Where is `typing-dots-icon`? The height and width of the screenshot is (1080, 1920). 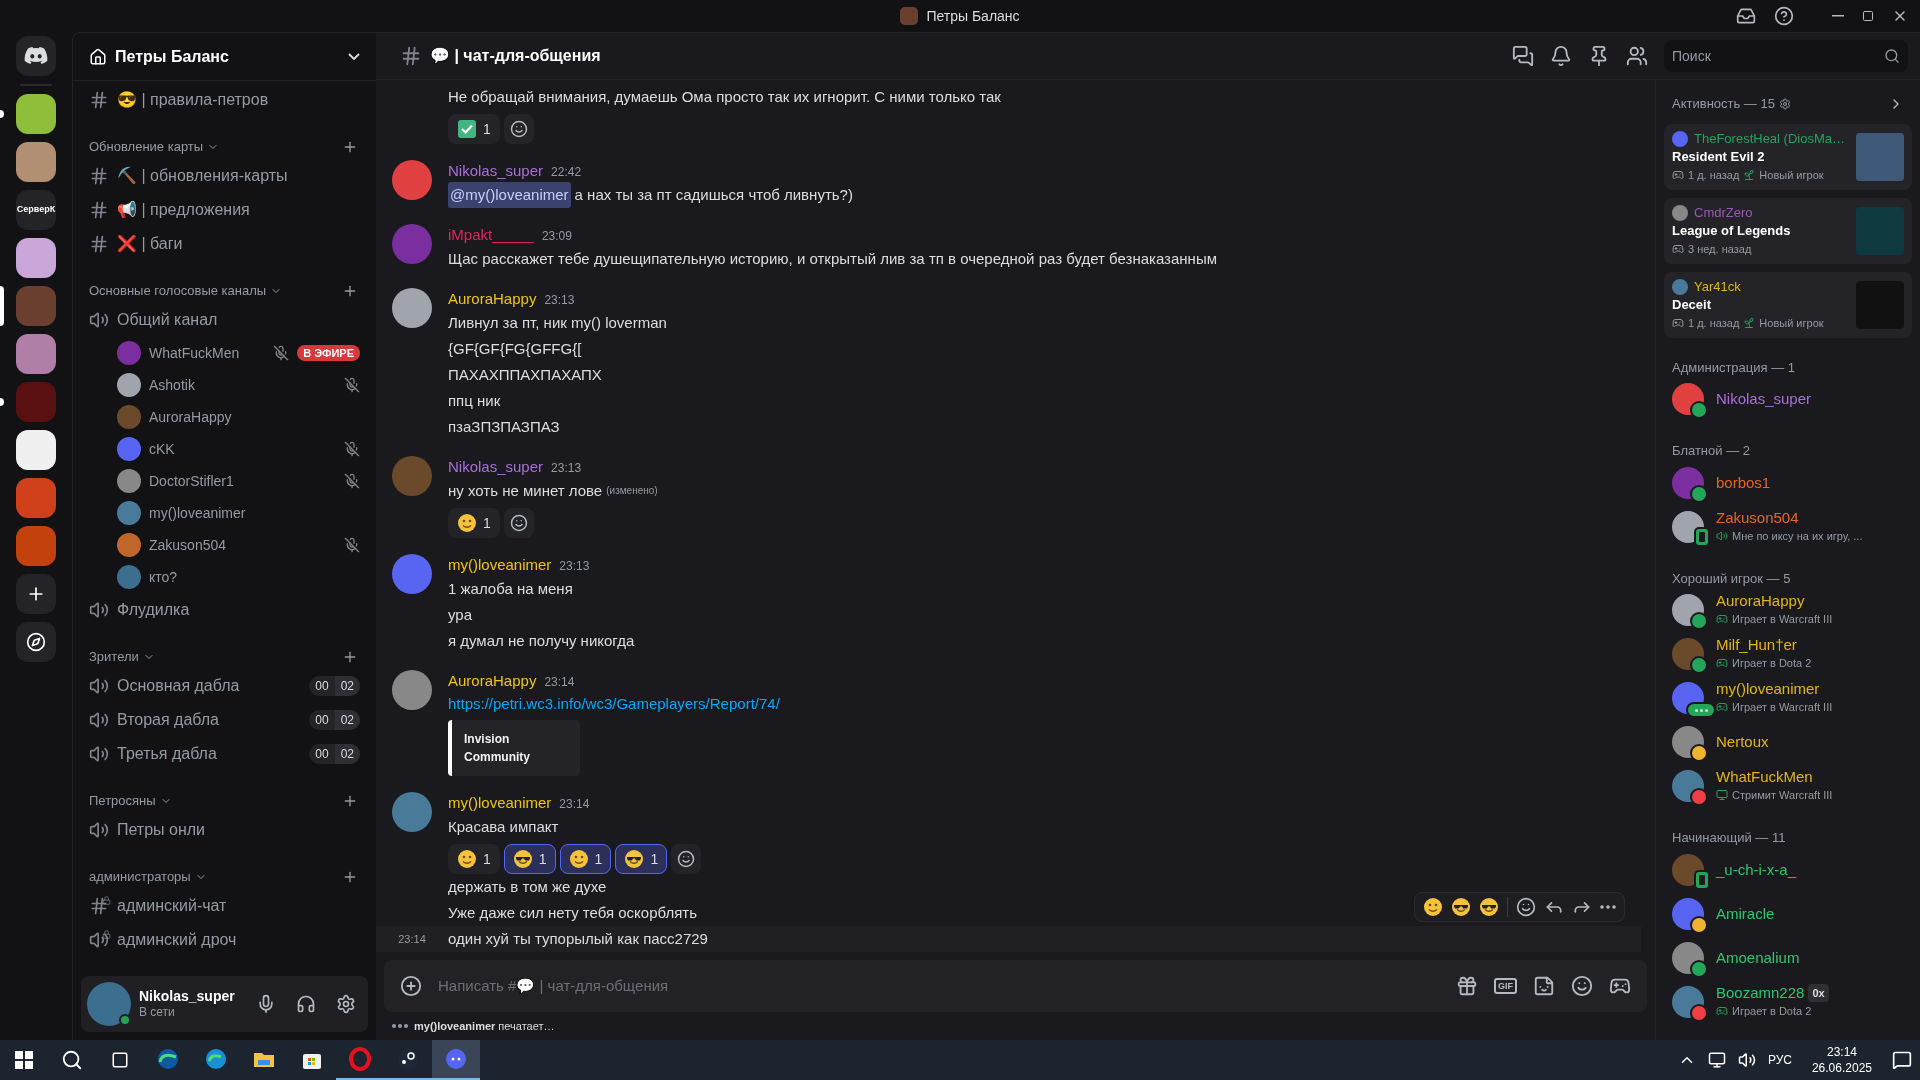
typing-dots-icon is located at coordinates (400, 1026).